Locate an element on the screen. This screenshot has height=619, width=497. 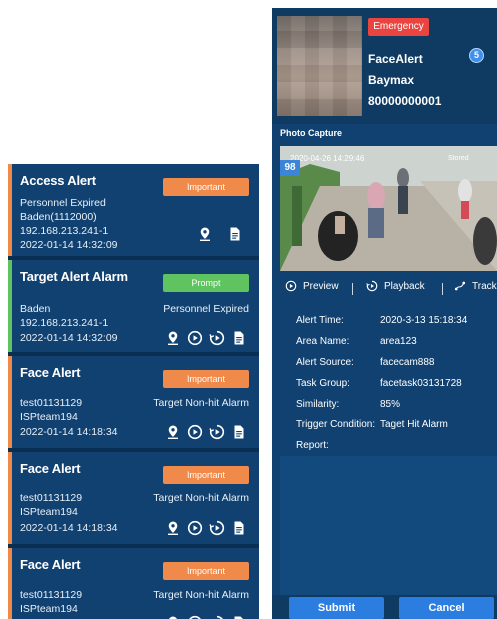
field-label: Alert Time: is located at coordinates (320, 320).